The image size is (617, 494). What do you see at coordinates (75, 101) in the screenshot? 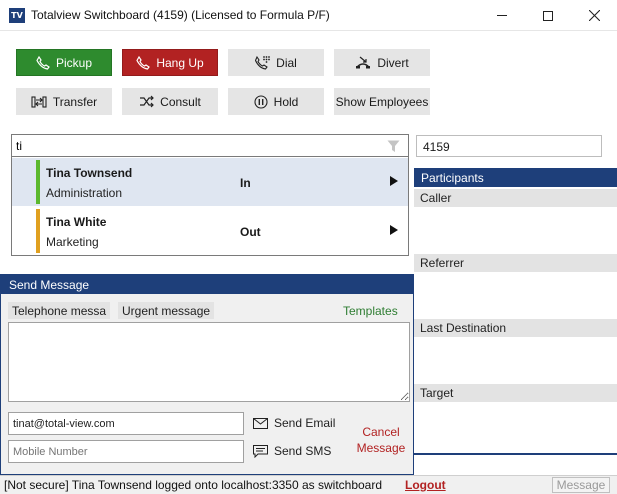
I see `transfer-label: Transfer` at bounding box center [75, 101].